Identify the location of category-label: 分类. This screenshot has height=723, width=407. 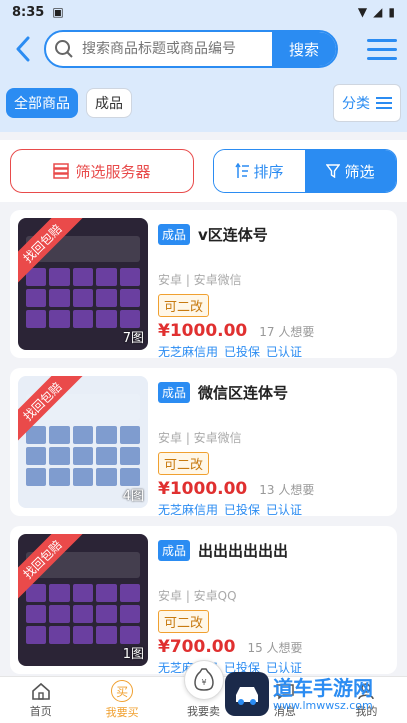
(356, 104).